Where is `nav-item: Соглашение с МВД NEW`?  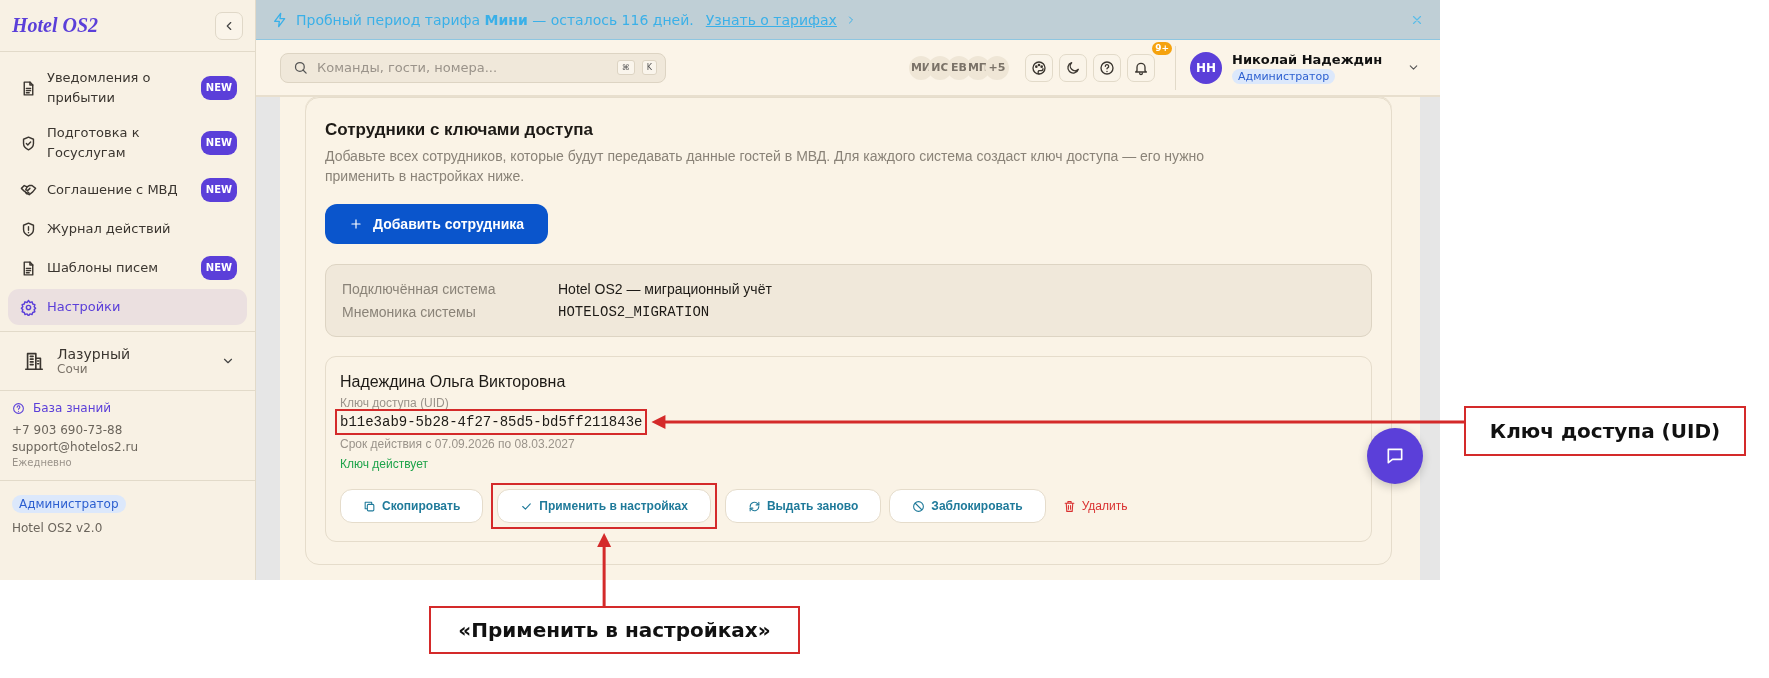 nav-item: Соглашение с МВД NEW is located at coordinates (127, 190).